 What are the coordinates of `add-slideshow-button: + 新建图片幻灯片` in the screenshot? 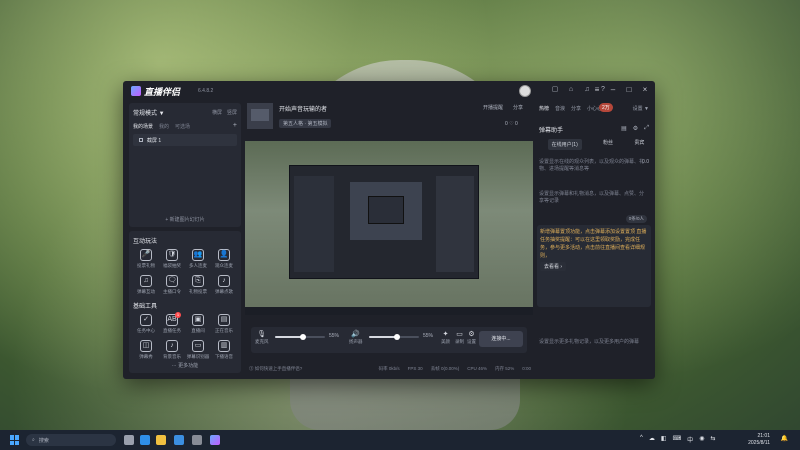 It's located at (185, 219).